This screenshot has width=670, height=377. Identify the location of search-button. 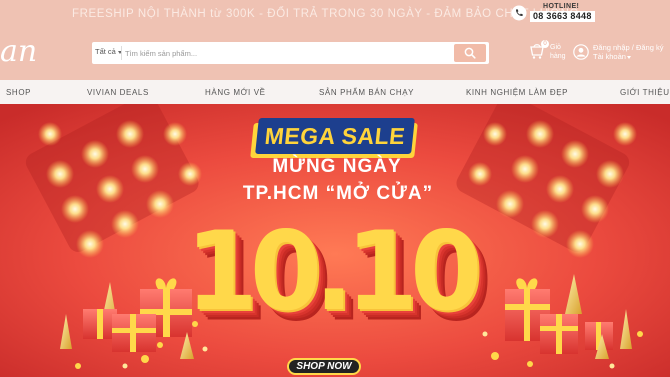
(470, 53).